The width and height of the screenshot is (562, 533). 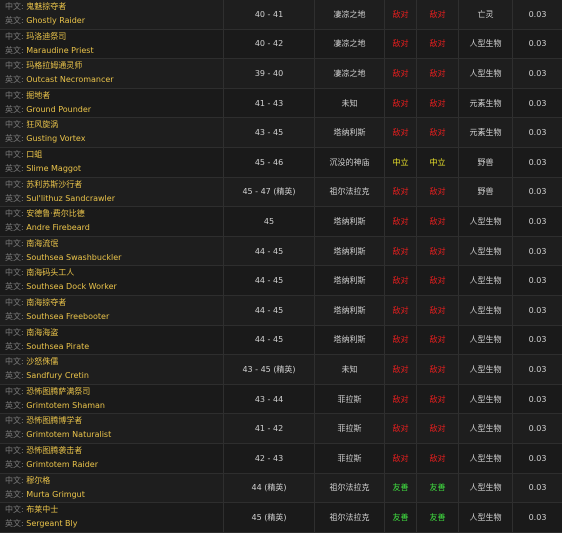 I want to click on npc-english-name-link: Grimtotem Shaman, so click(x=65, y=405).